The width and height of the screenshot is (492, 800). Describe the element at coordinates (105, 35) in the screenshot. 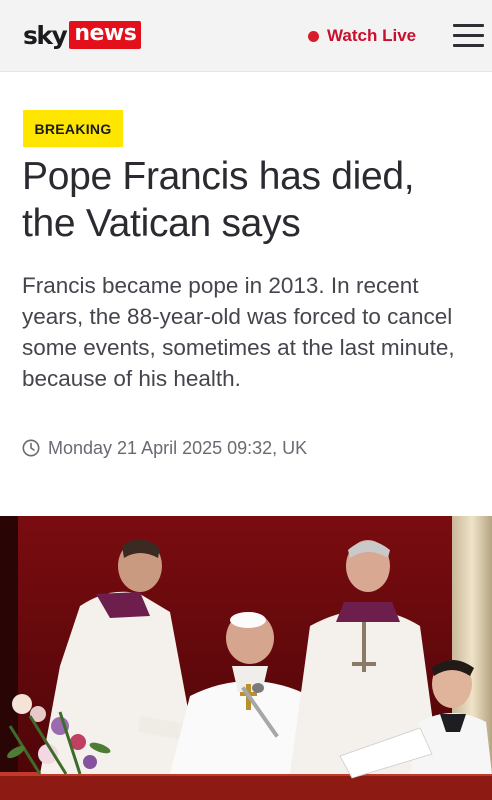

I see `logo-news-text: news` at that location.